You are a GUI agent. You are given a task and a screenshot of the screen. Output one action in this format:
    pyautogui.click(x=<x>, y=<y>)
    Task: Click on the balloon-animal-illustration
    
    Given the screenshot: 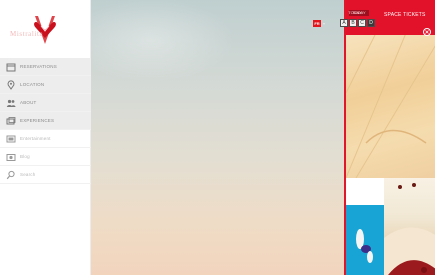 What is the action you would take?
    pyautogui.click(x=364, y=246)
    